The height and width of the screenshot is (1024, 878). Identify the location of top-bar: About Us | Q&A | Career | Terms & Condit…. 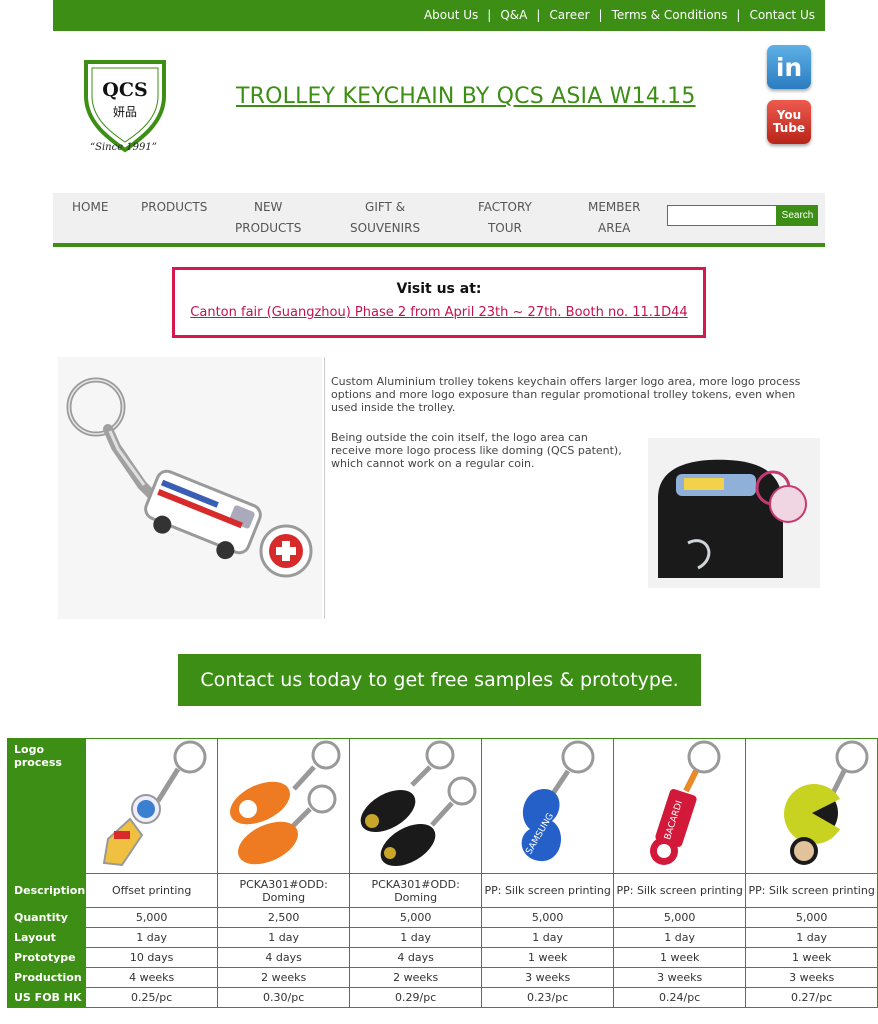
(439, 15).